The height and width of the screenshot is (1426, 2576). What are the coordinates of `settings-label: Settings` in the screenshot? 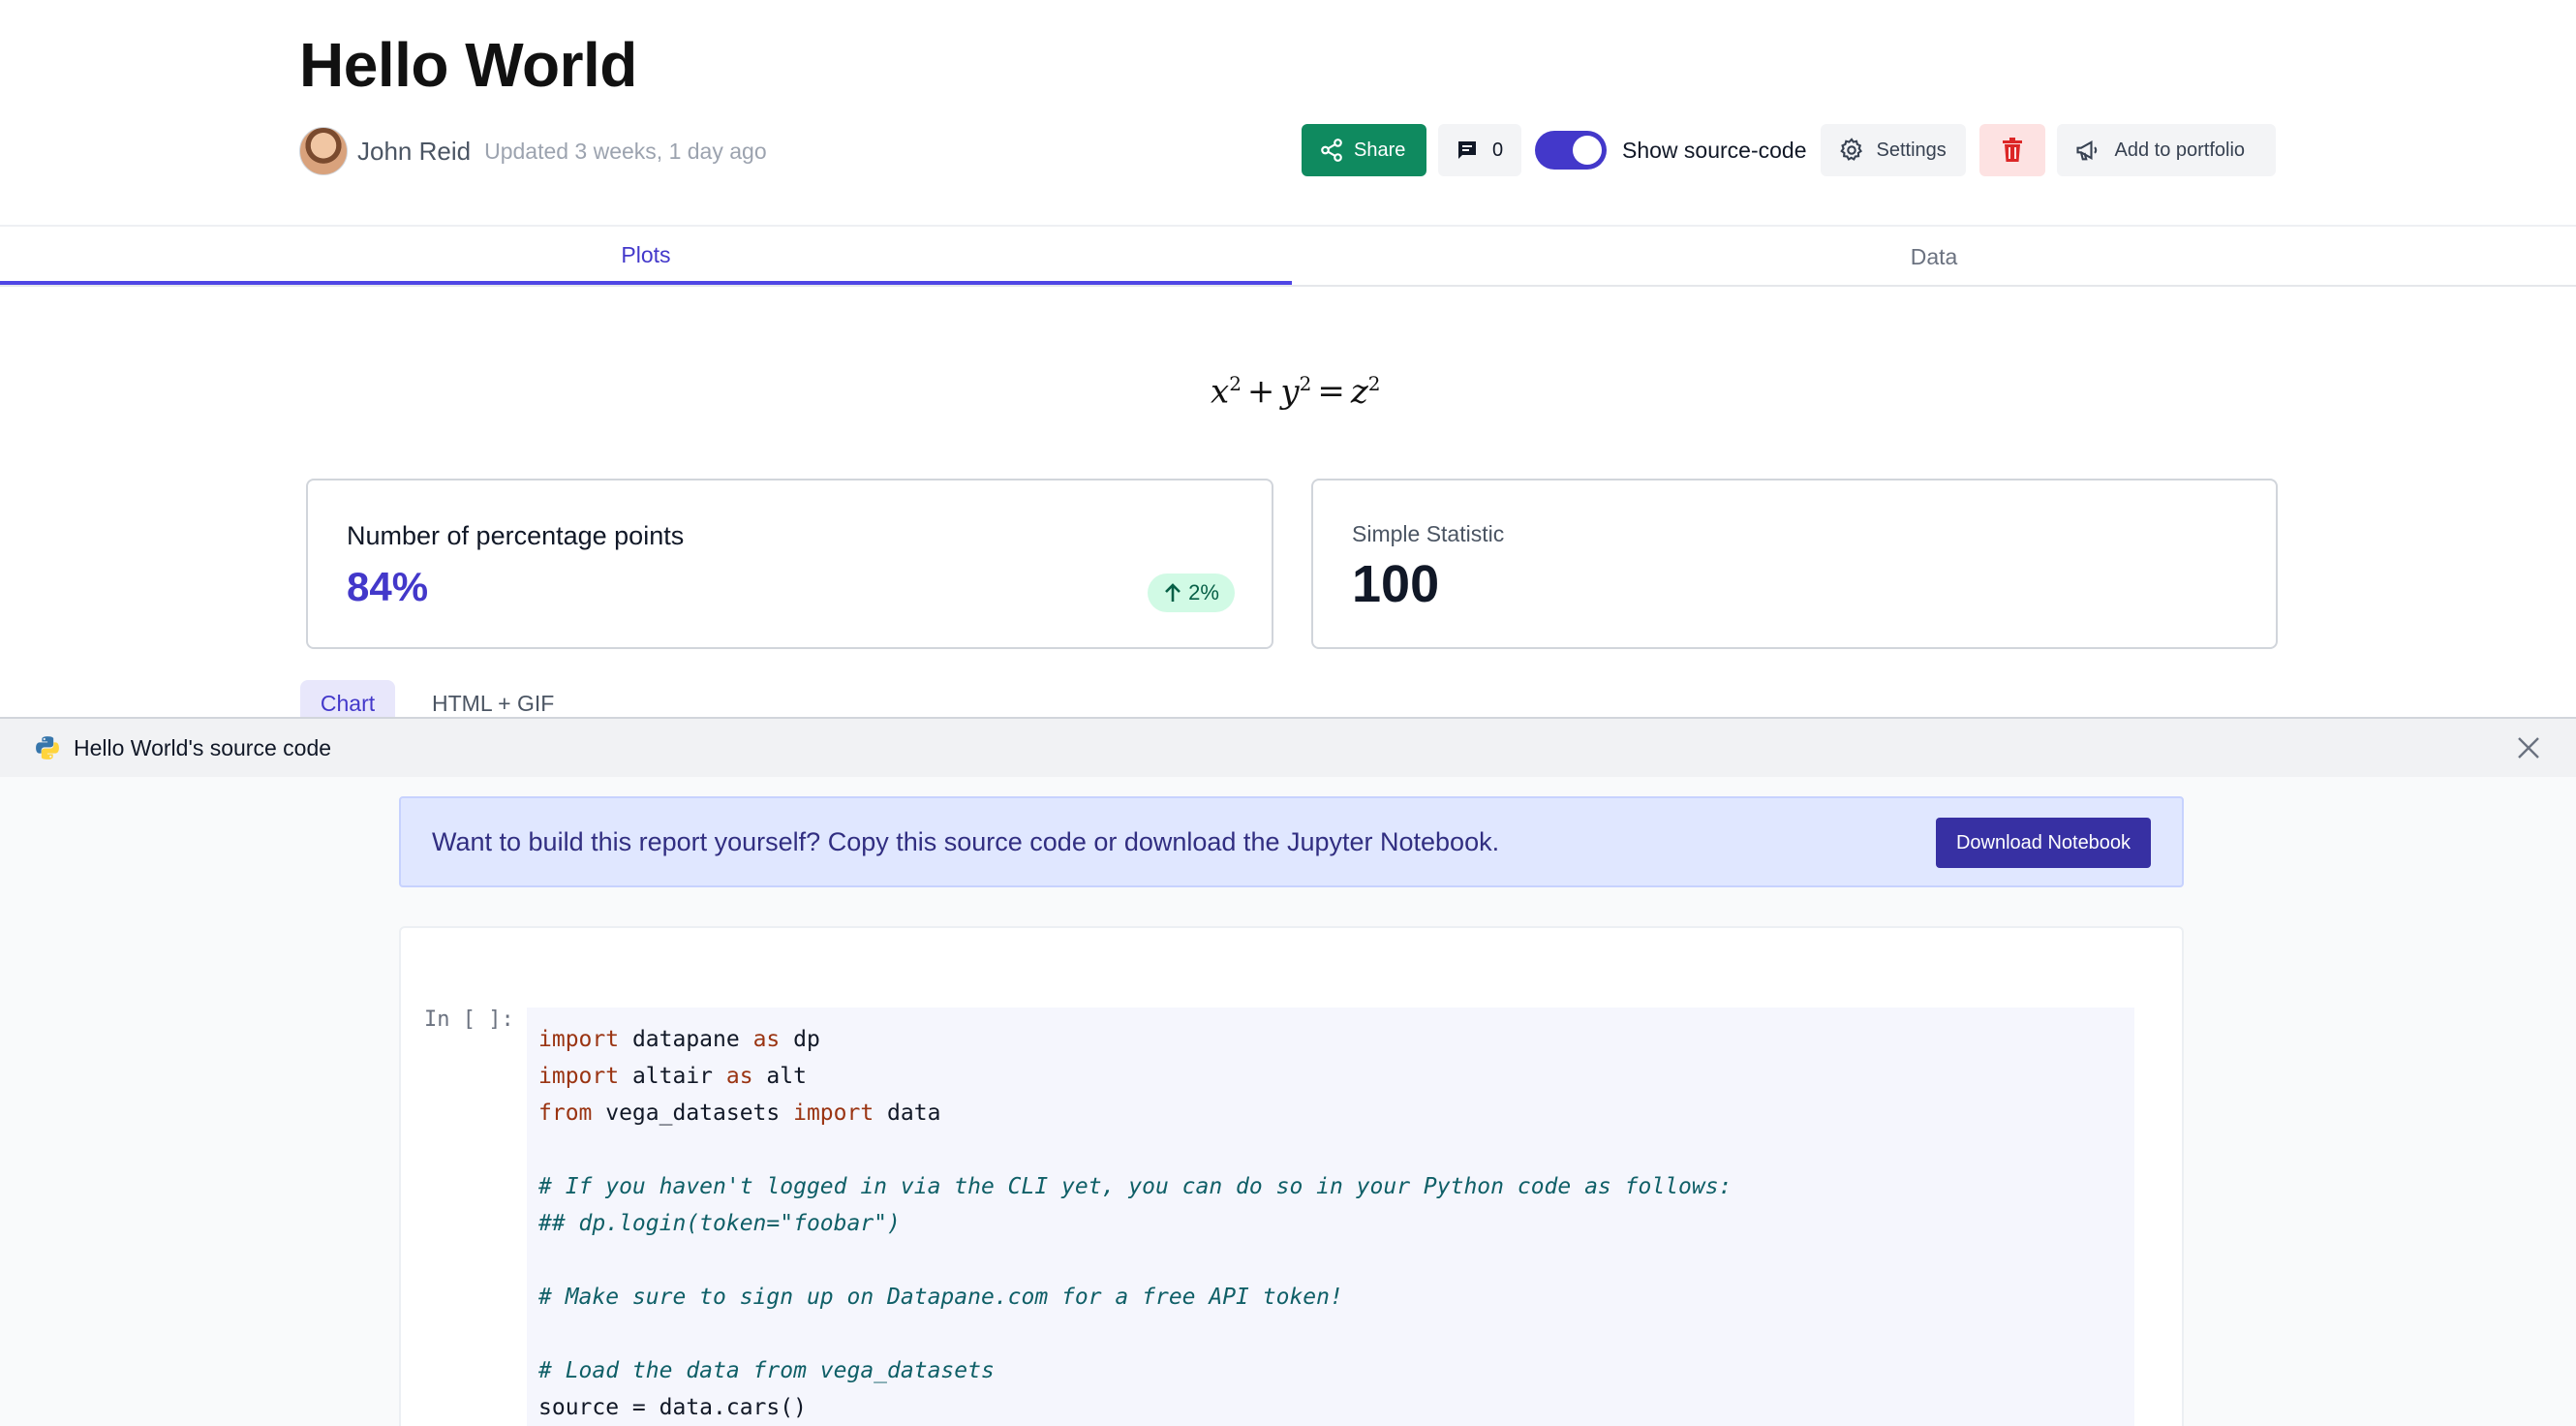 It's located at (1911, 150).